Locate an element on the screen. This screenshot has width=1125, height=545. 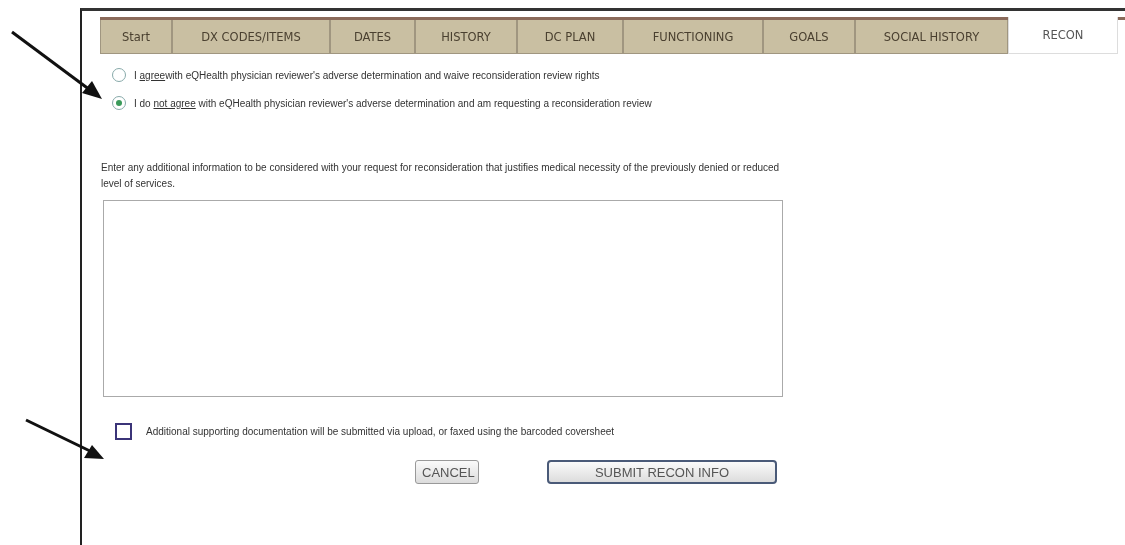
underlined-link: not agree is located at coordinates (174, 103).